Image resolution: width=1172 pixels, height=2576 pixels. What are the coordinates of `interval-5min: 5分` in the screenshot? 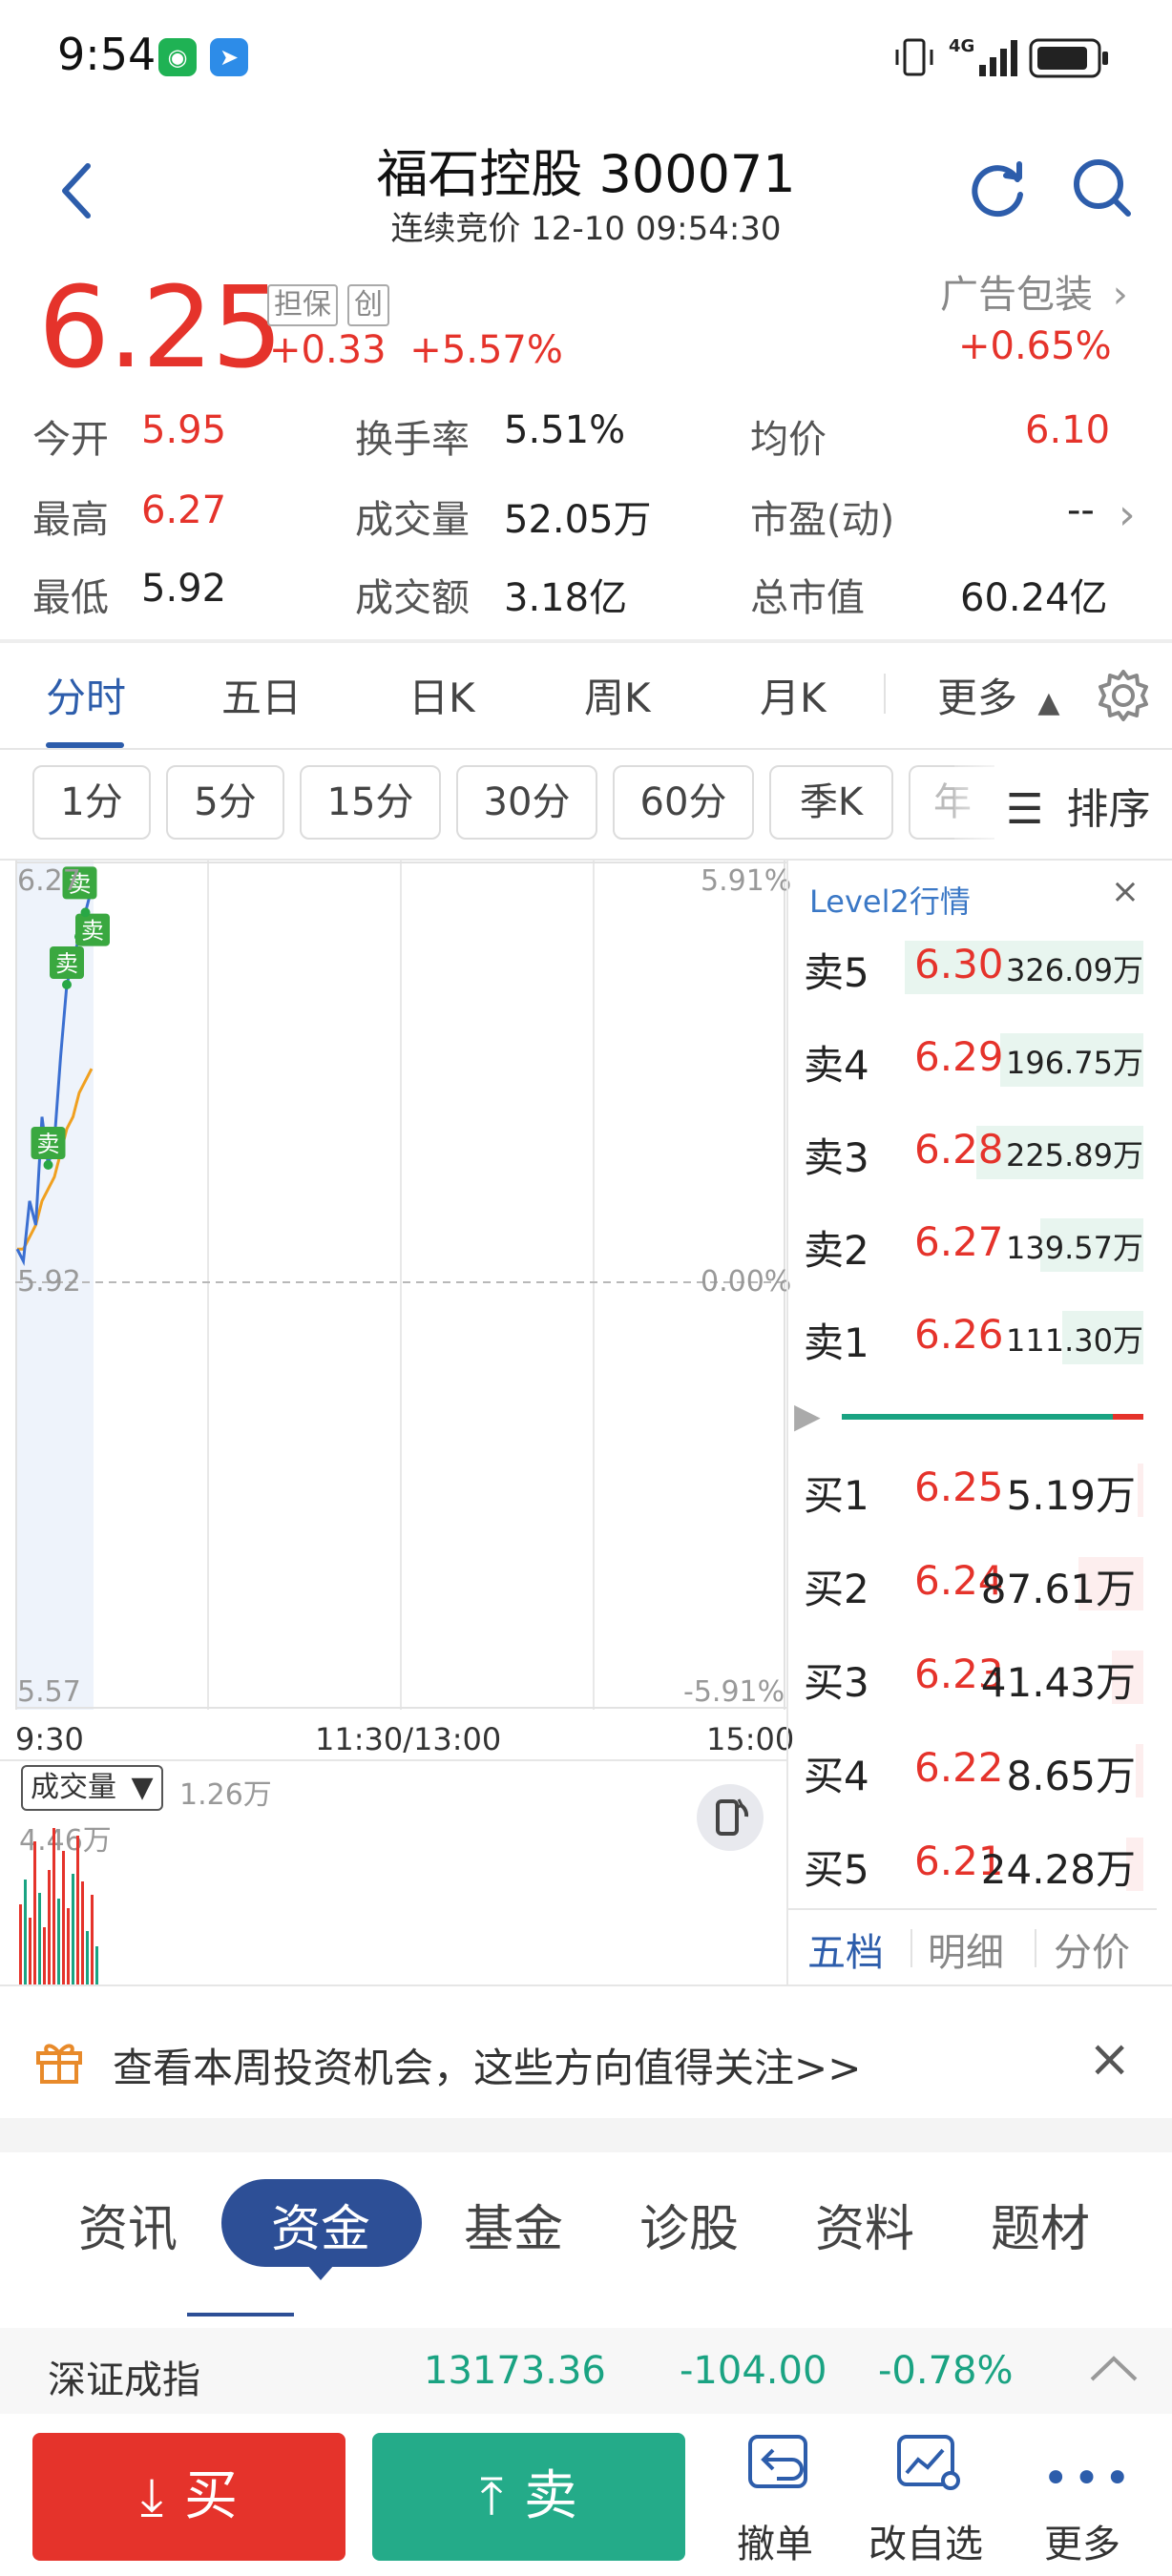 It's located at (225, 802).